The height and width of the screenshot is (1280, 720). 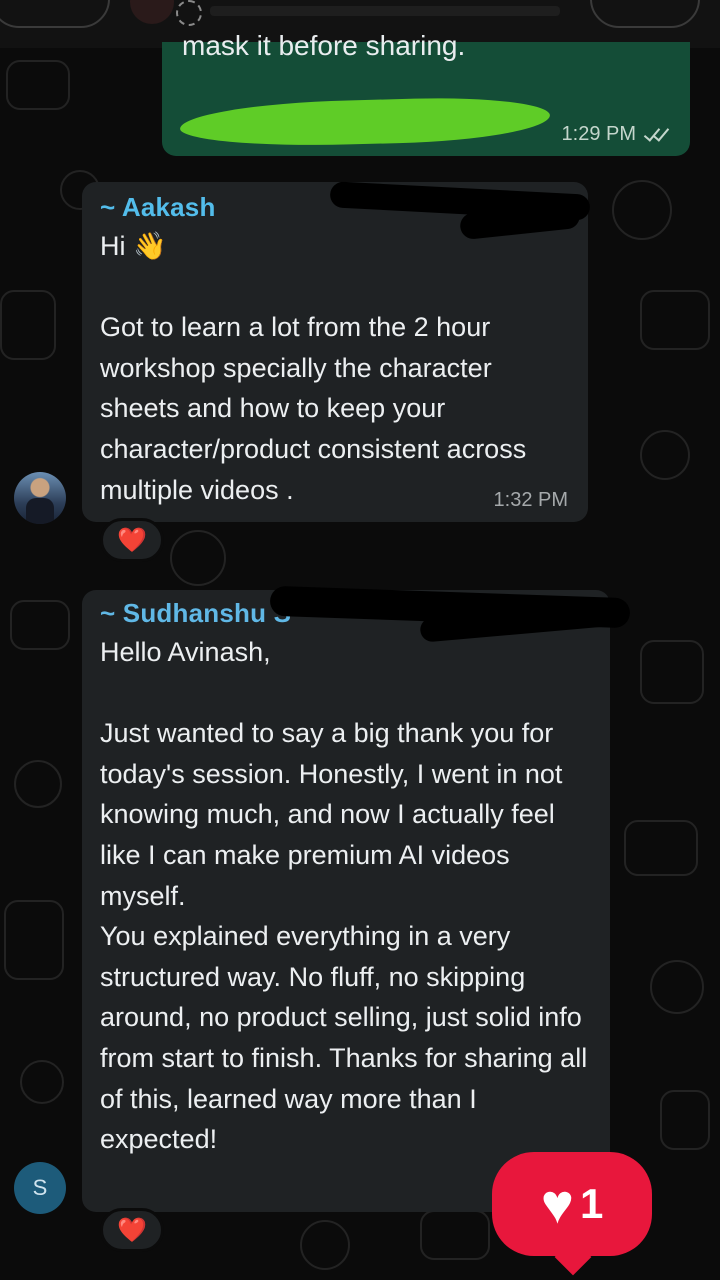 I want to click on heart-icon: ♥, so click(x=557, y=1203).